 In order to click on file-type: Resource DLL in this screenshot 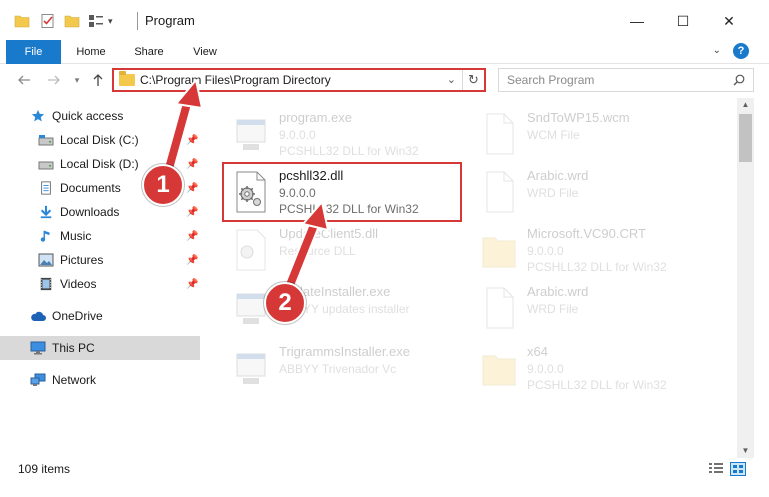, I will do `click(317, 251)`.